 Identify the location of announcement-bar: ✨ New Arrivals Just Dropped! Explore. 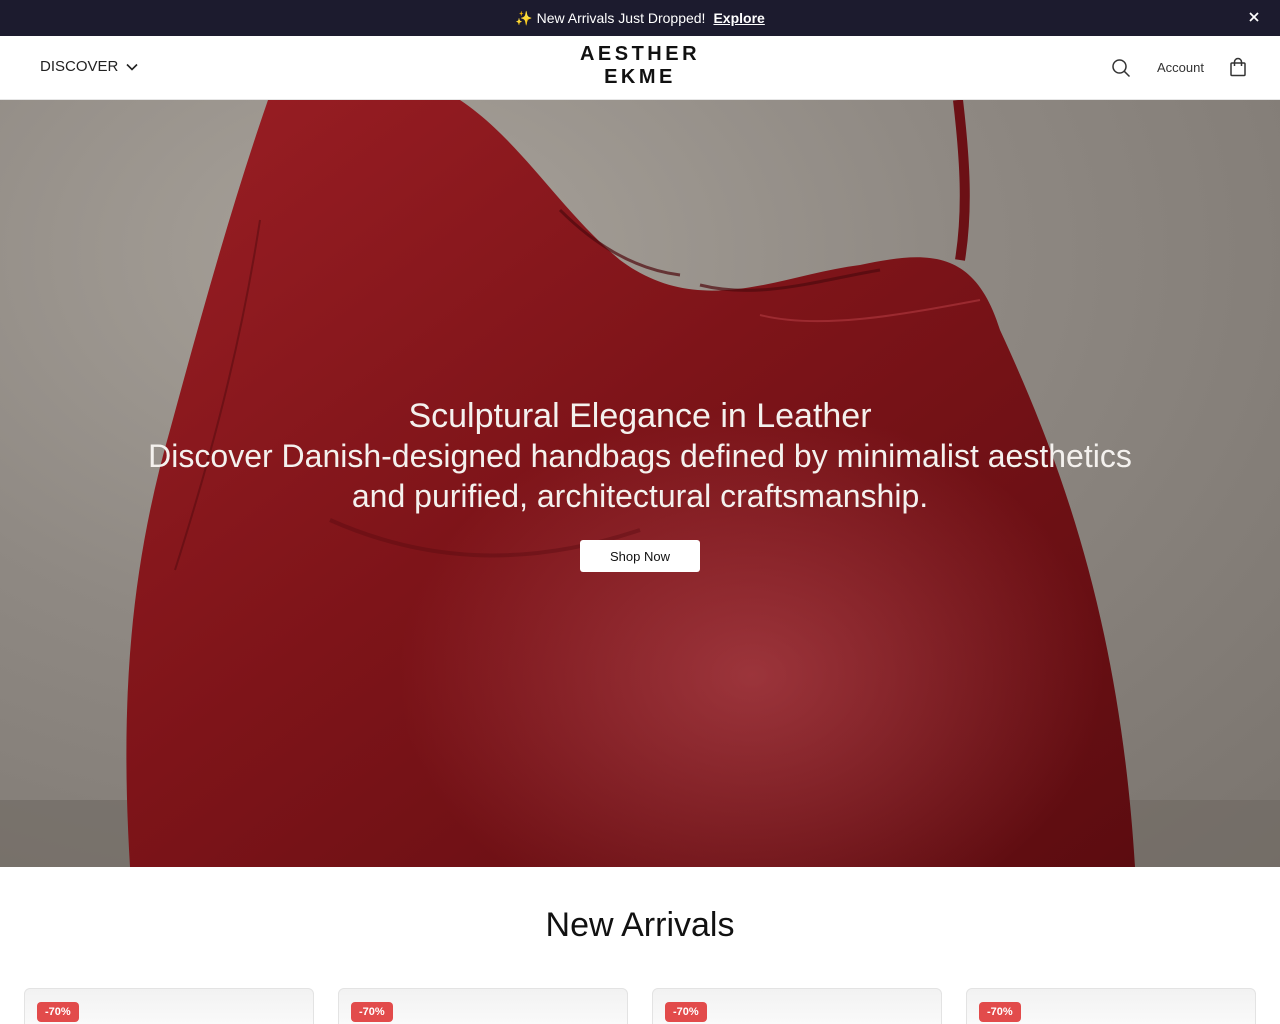
(640, 18).